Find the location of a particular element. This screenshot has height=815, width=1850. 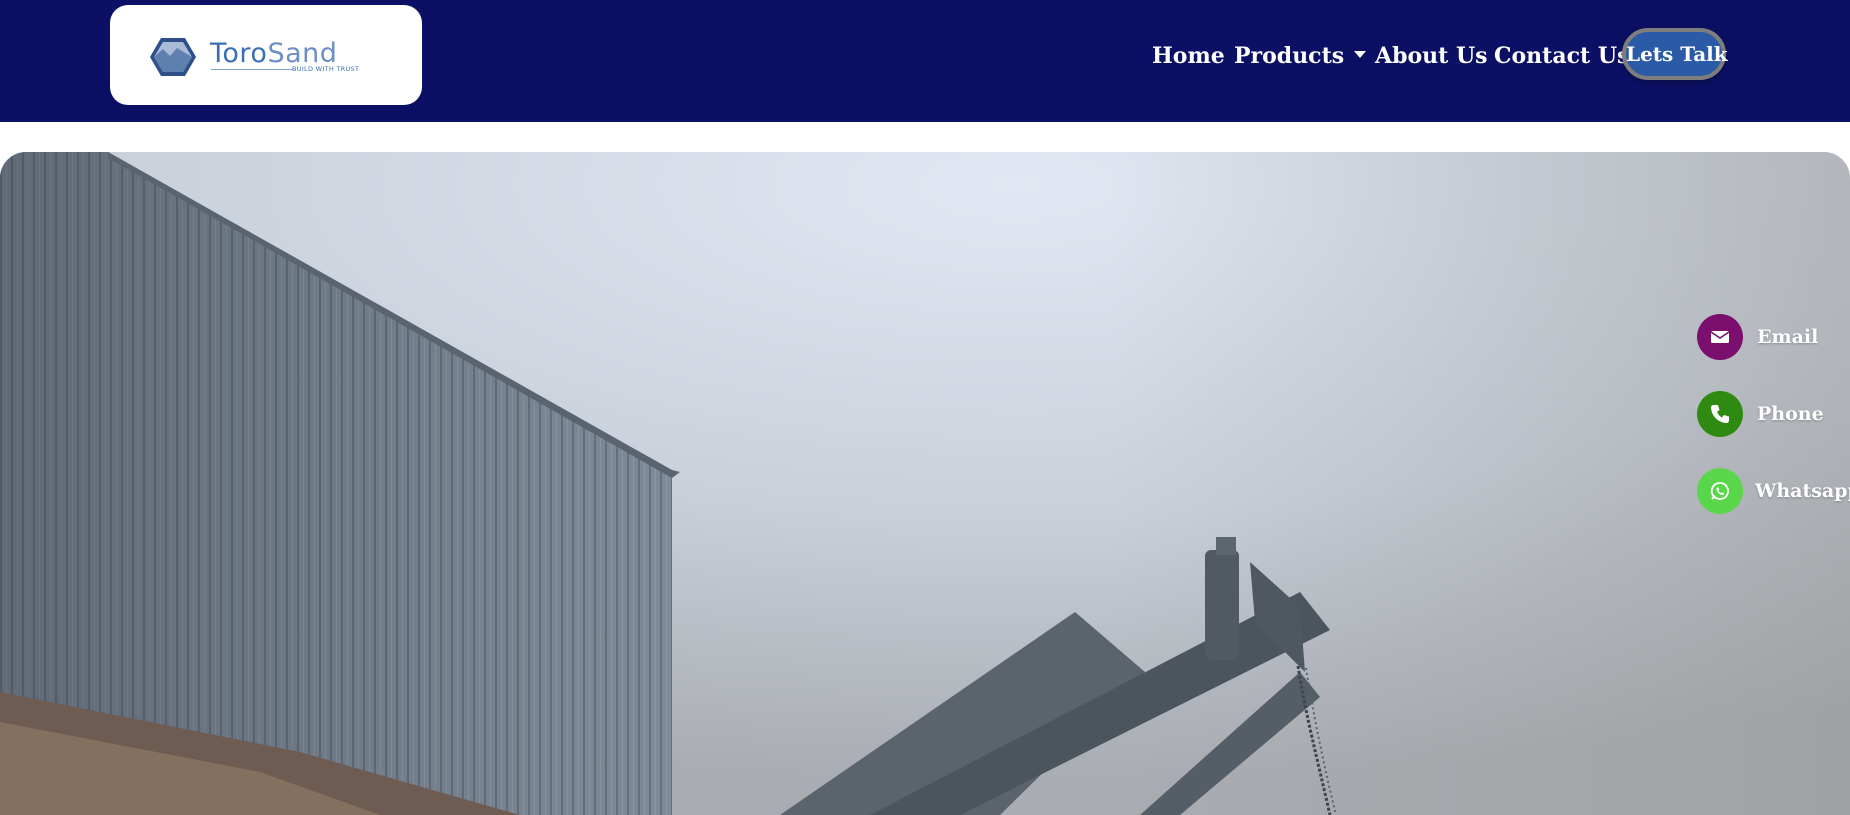

whatsapp-icon is located at coordinates (1719, 491).